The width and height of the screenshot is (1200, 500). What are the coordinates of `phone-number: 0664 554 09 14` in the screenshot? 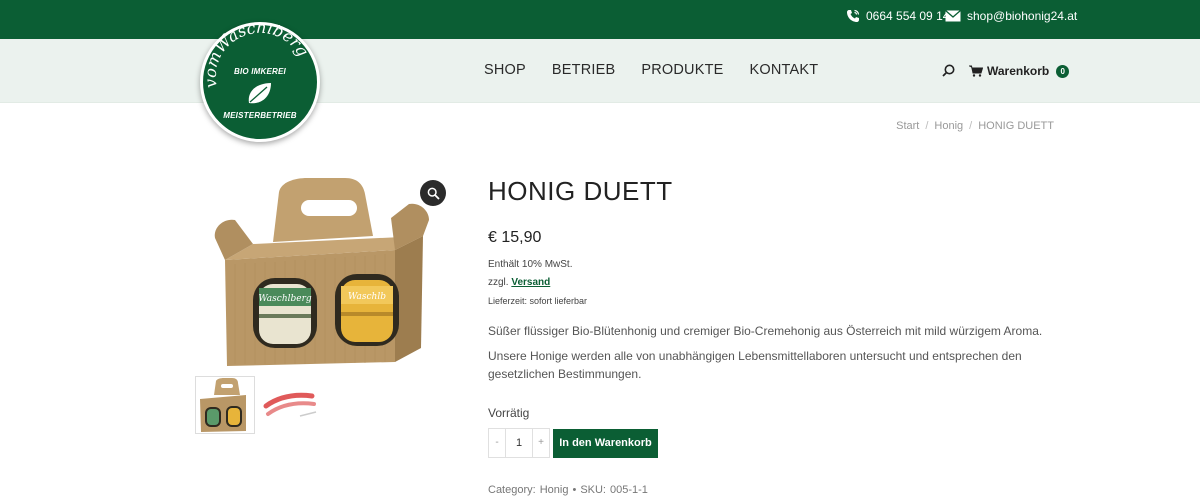 It's located at (908, 16).